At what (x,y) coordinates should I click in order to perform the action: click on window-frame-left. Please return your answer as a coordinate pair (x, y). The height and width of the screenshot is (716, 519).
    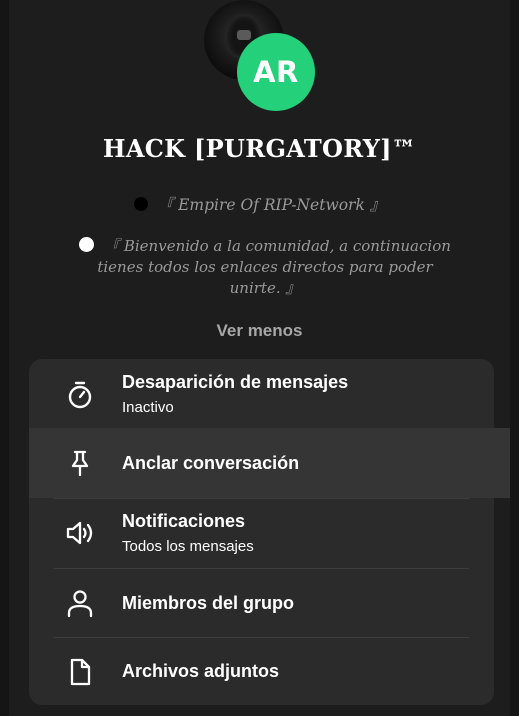
    Looking at the image, I should click on (4, 358).